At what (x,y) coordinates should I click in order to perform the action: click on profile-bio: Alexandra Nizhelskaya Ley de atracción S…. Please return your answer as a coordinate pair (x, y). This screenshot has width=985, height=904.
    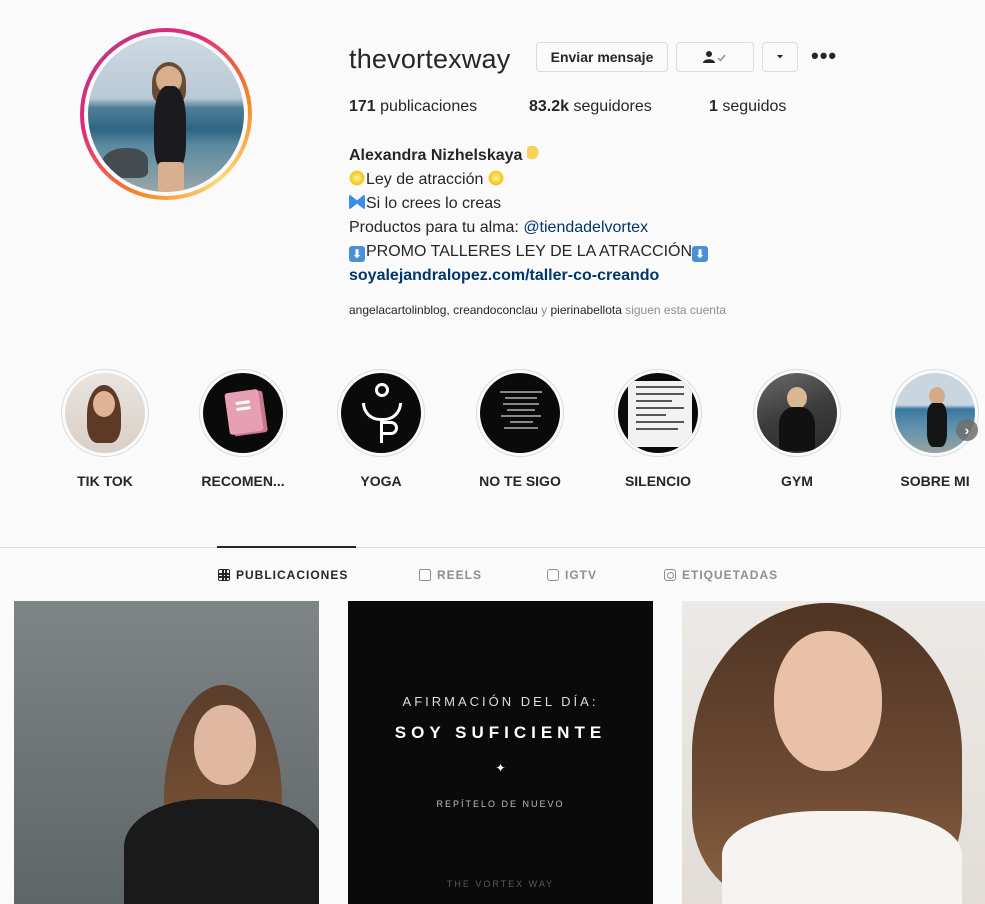
    Looking at the image, I should click on (529, 216).